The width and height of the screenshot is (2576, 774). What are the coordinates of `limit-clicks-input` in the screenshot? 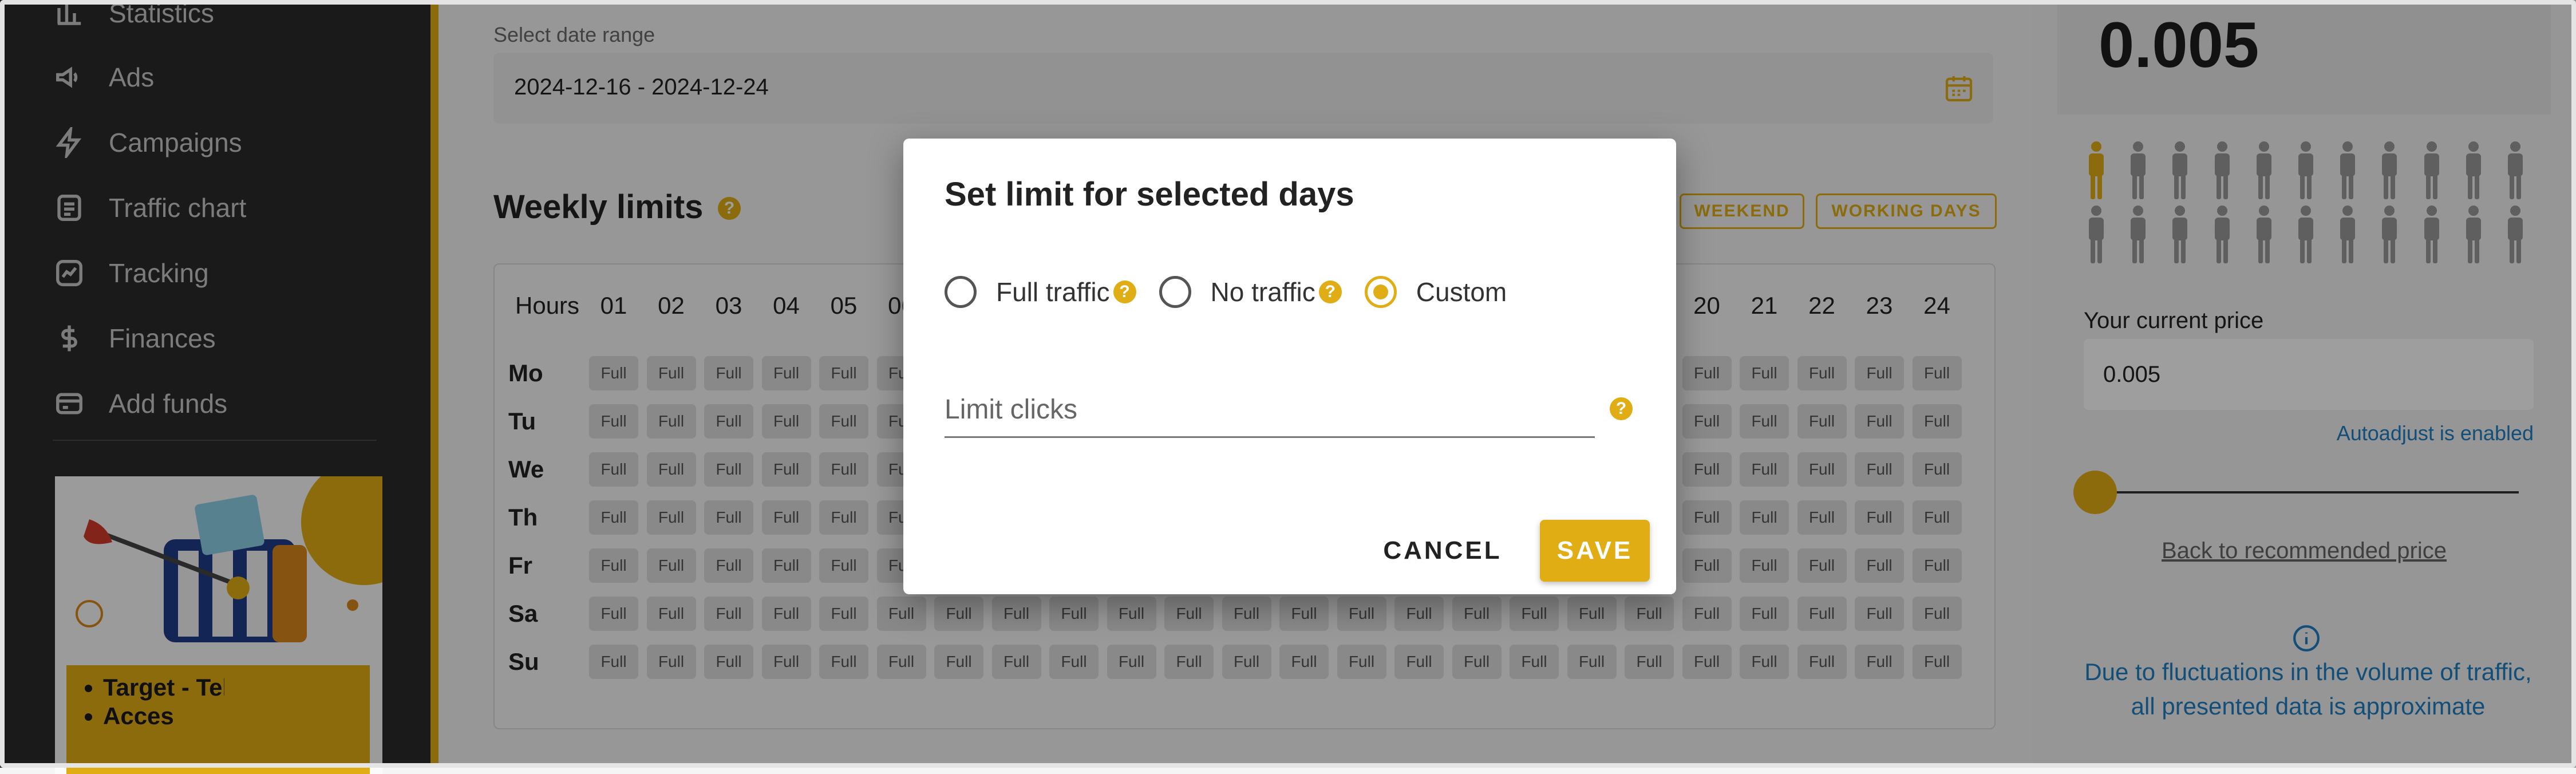 It's located at (1270, 409).